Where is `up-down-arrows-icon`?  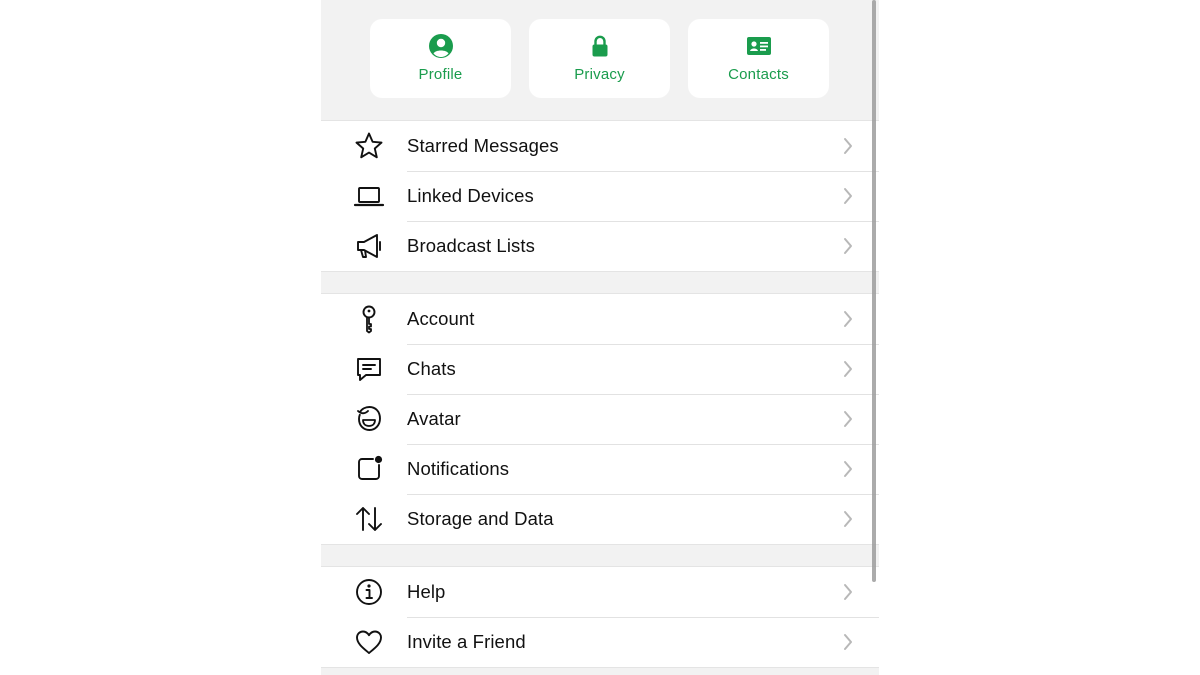
up-down-arrows-icon is located at coordinates (369, 519).